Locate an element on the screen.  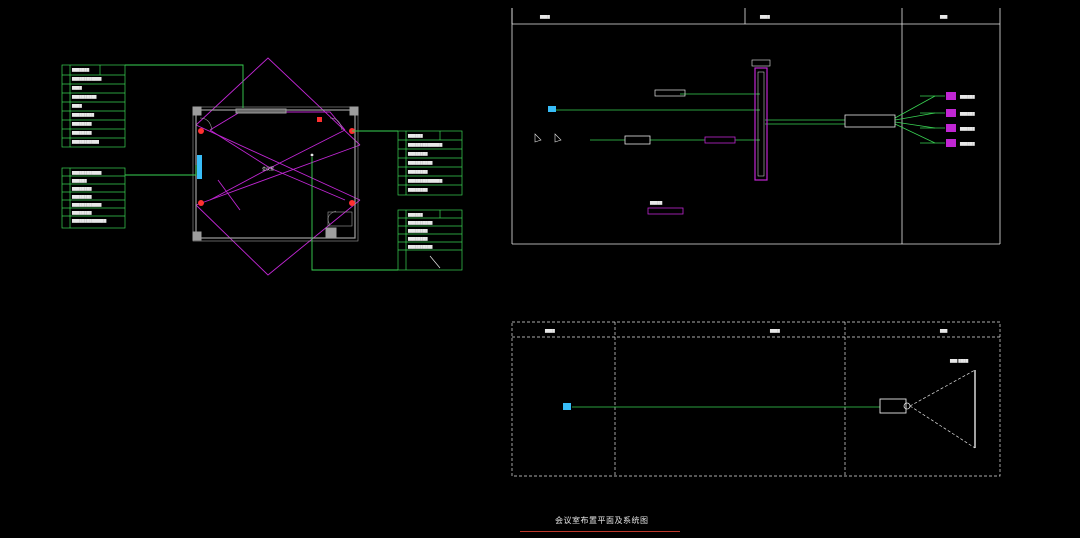
equipment-rack is located at coordinates (761, 120).